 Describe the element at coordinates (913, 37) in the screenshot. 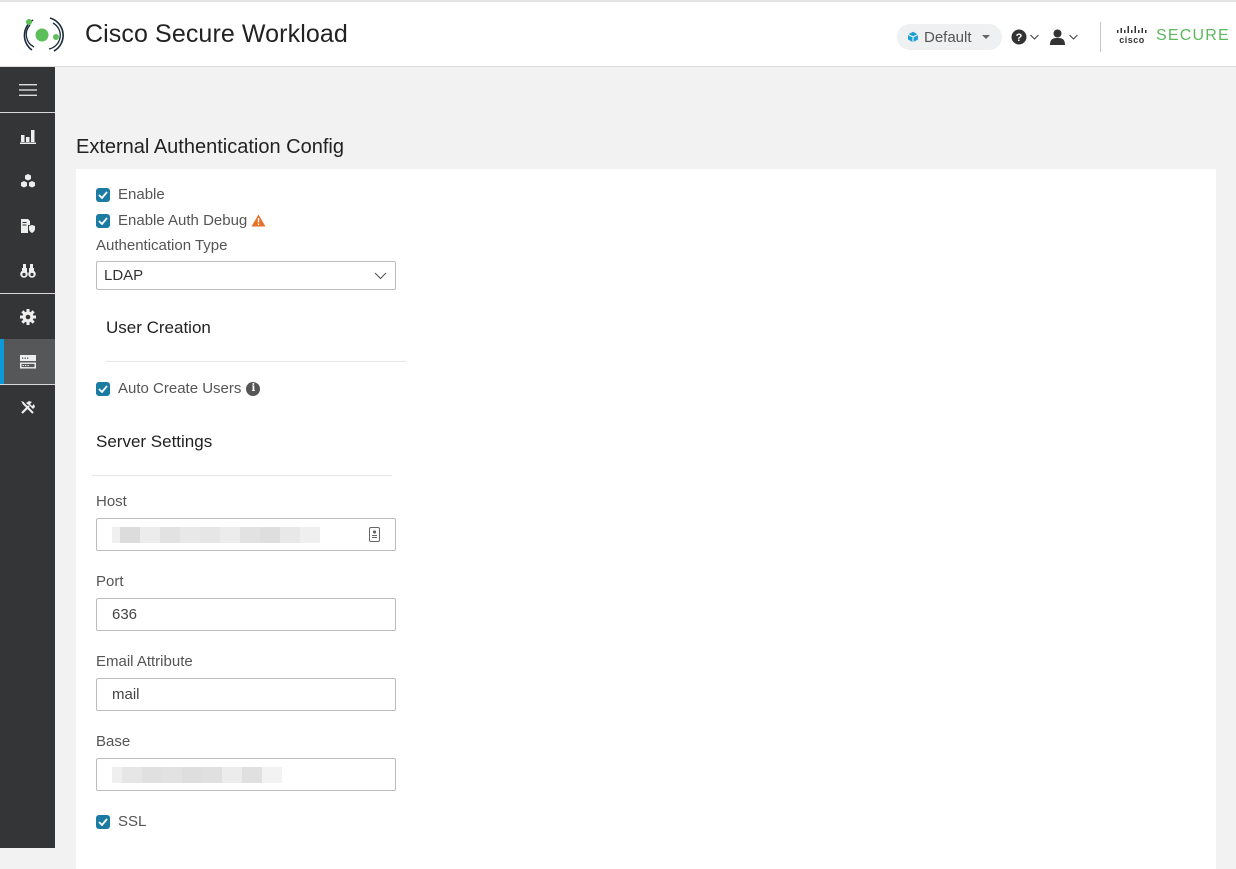

I see `cube-icon` at that location.